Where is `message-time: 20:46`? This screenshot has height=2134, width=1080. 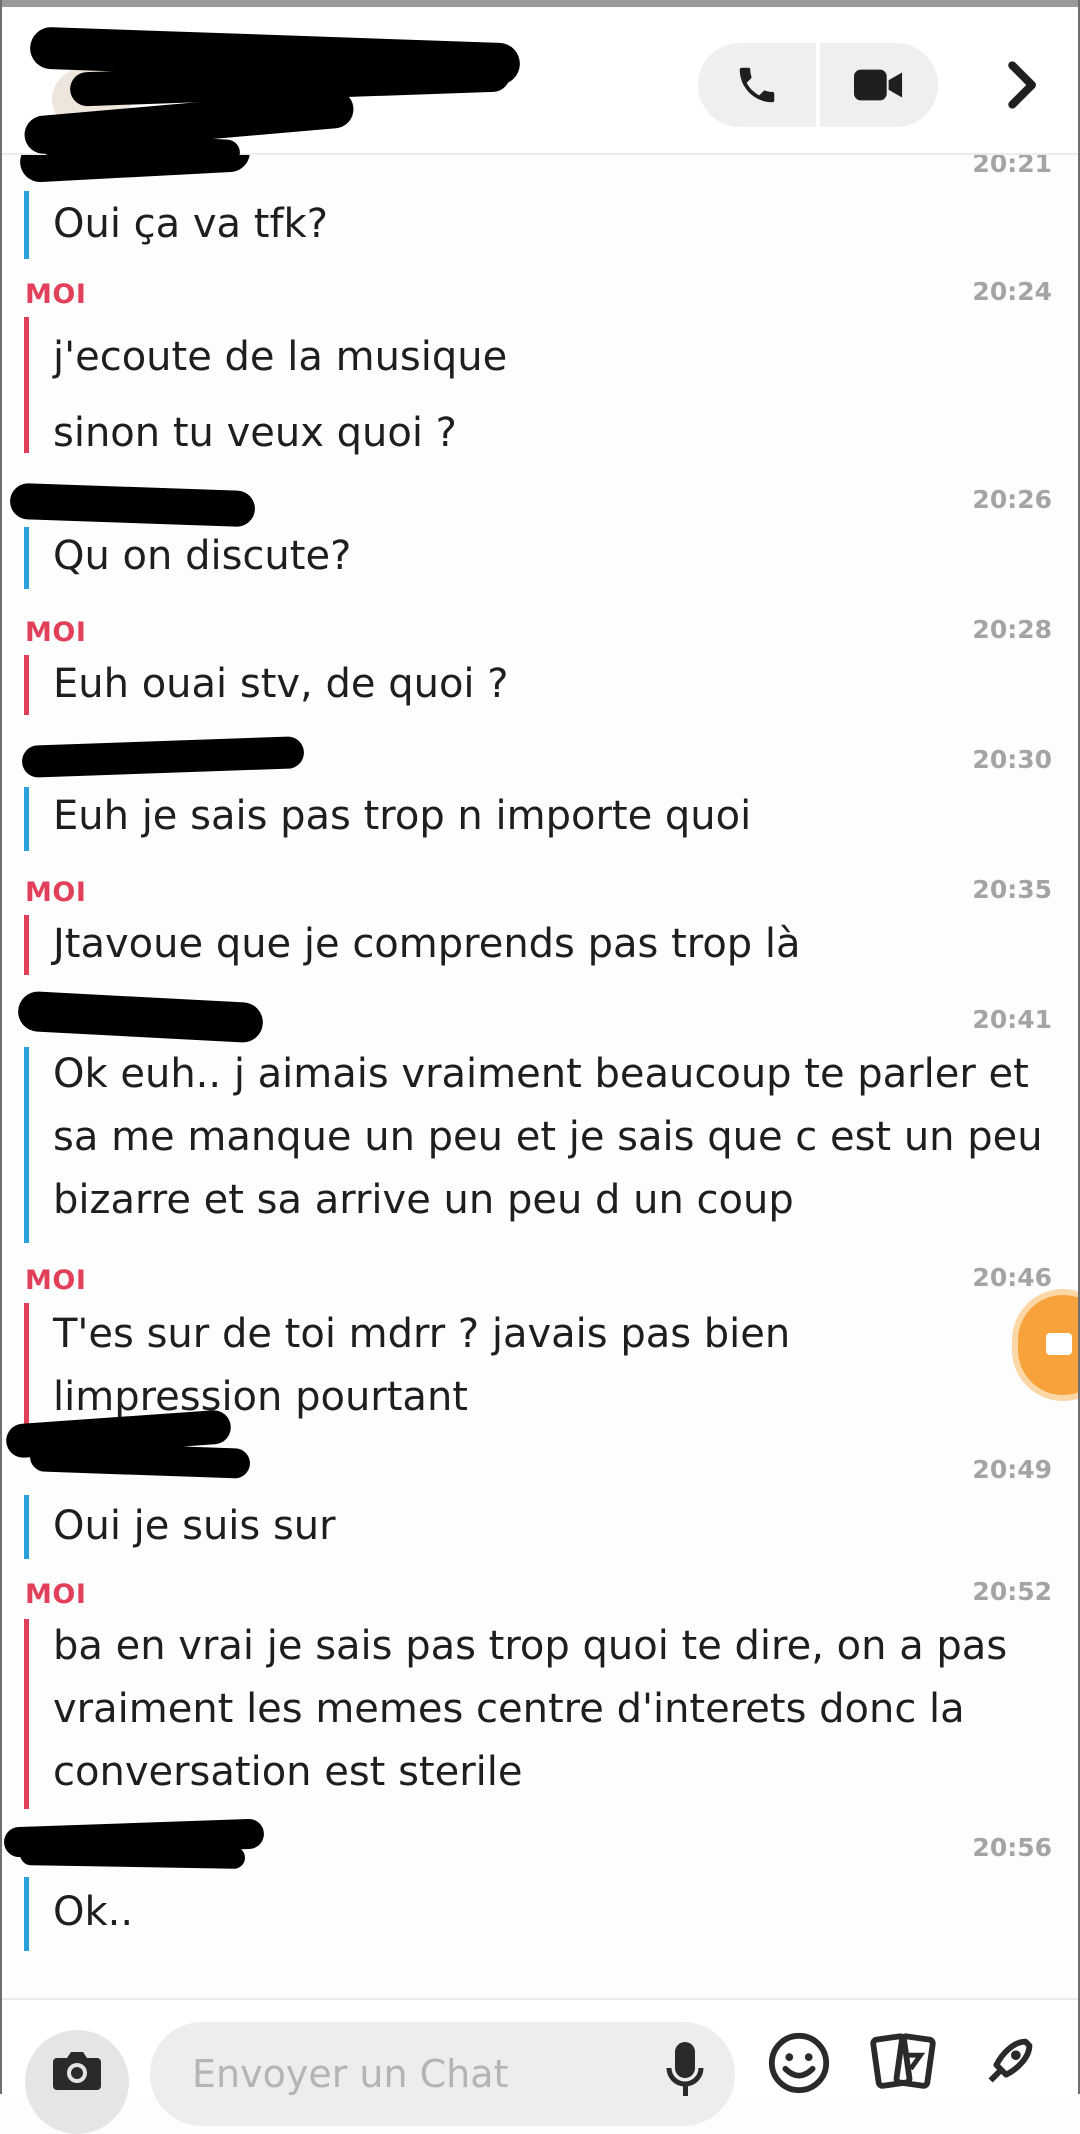 message-time: 20:46 is located at coordinates (1012, 1277).